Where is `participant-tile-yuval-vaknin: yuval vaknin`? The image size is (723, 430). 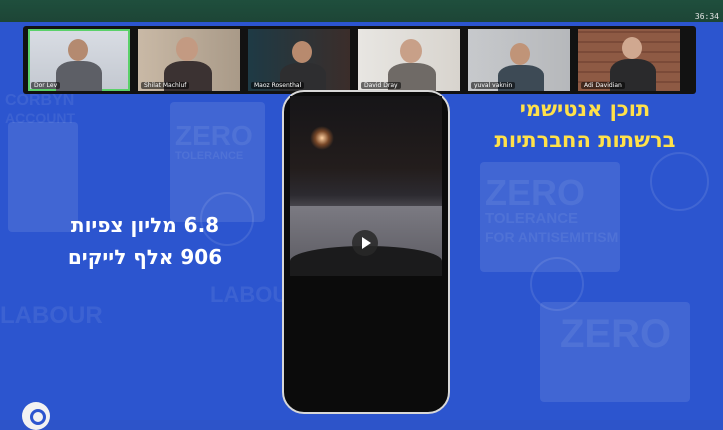 participant-tile-yuval-vaknin: yuval vaknin is located at coordinates (519, 60).